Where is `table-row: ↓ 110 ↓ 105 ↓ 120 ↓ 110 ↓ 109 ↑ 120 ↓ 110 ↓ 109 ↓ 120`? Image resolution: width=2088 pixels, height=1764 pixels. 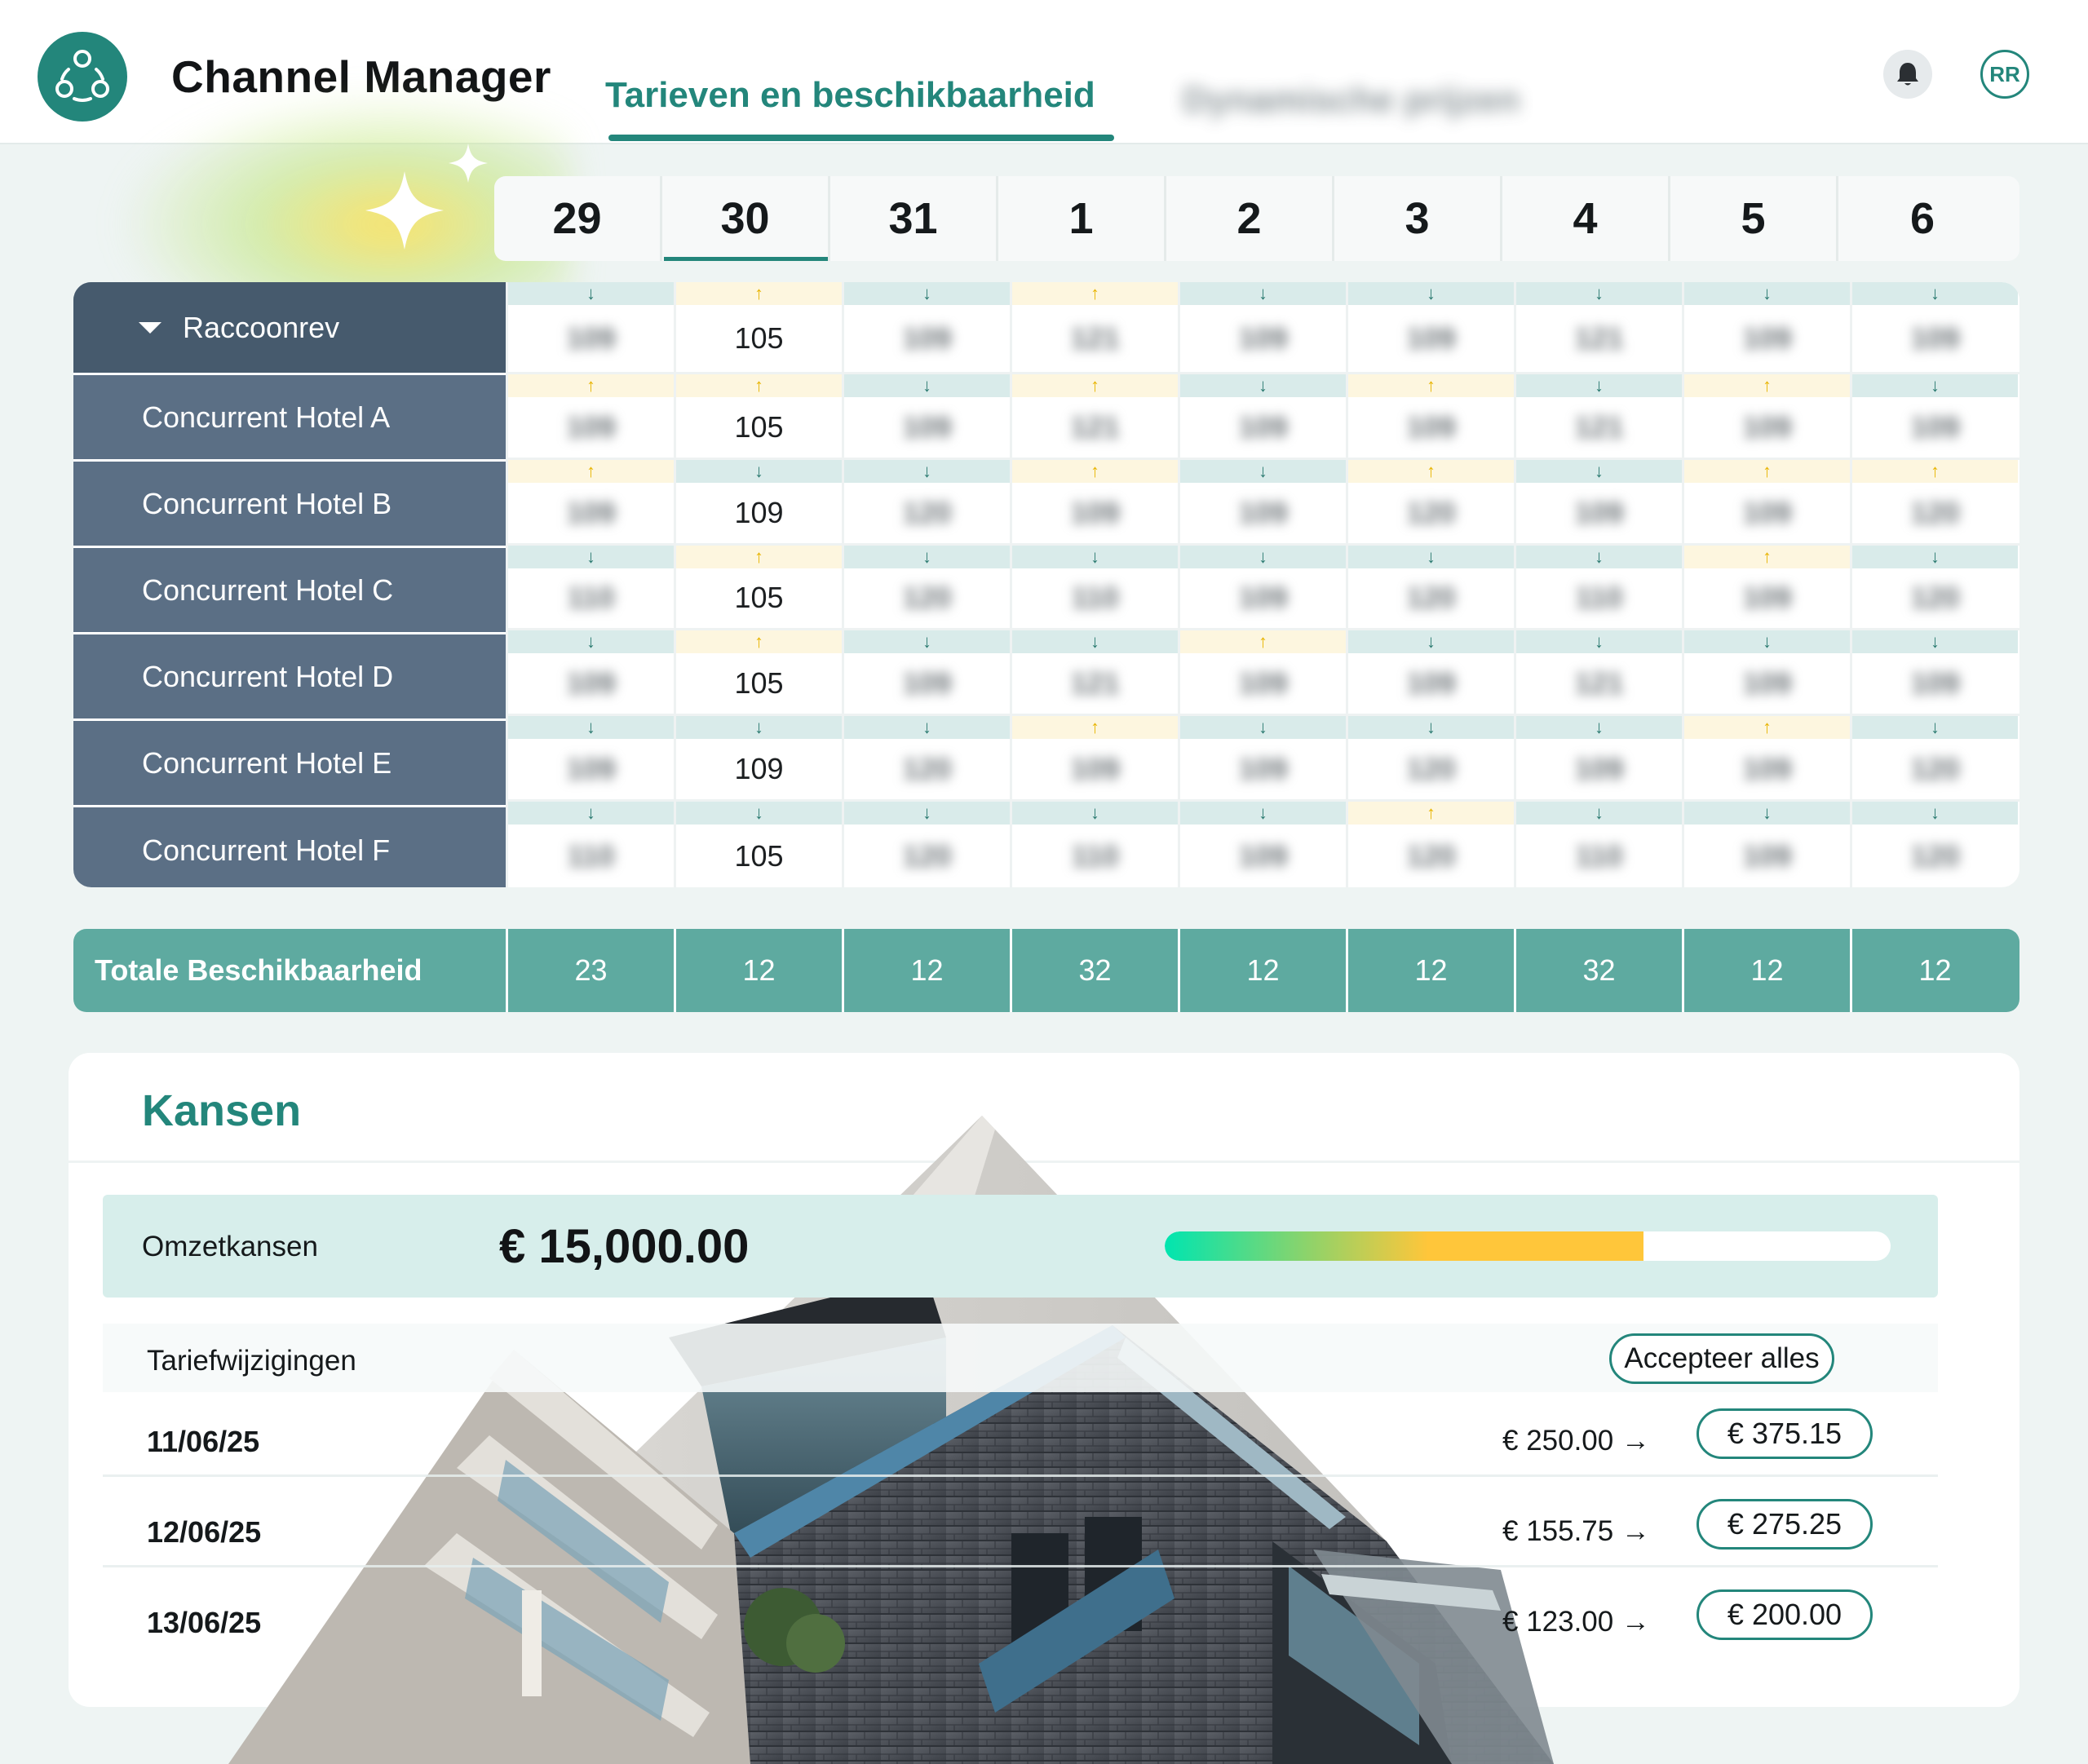 table-row: ↓ 110 ↓ 105 ↓ 120 ↓ 110 ↓ 109 ↑ 120 ↓ 110 ↓ 109 ↓ 120 is located at coordinates (1262, 844).